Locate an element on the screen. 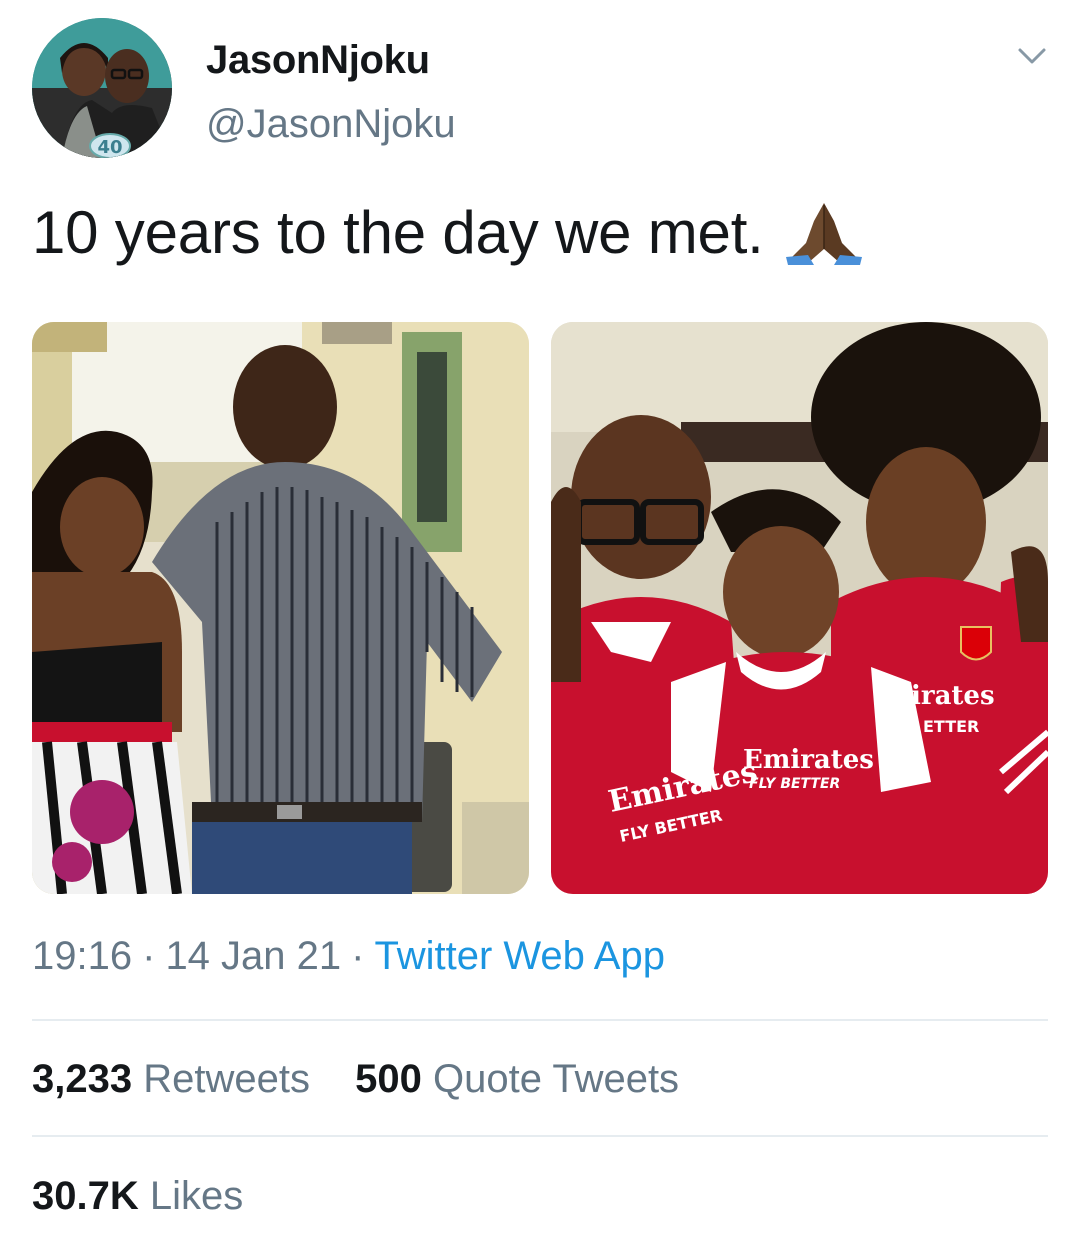 This screenshot has width=1080, height=1240. tweet-date: 14 Jan 21 is located at coordinates (253, 956).